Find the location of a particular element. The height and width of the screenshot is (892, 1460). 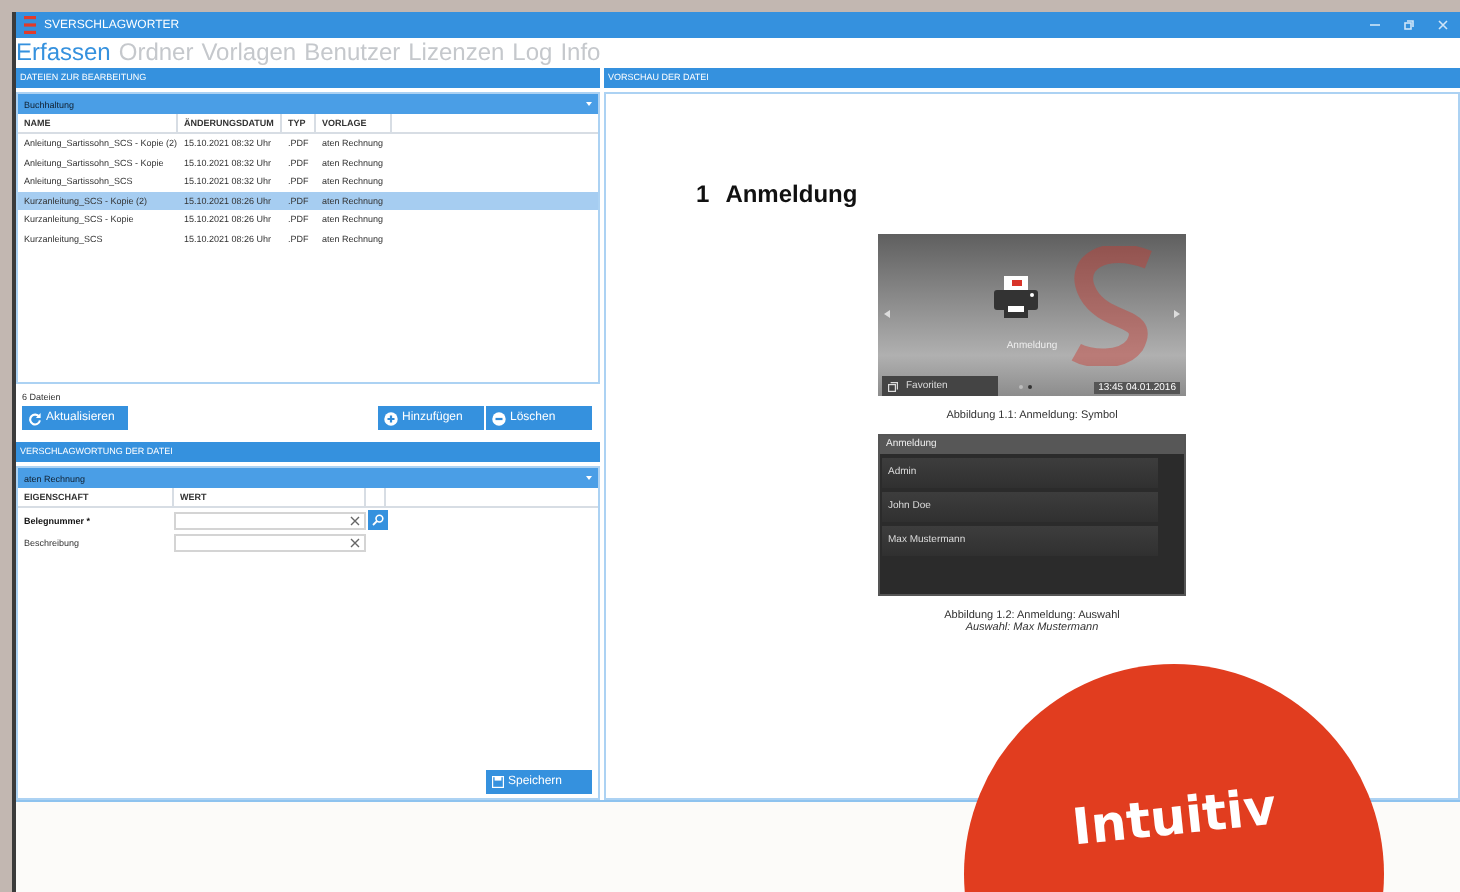

plus-circle-icon is located at coordinates (391, 418).